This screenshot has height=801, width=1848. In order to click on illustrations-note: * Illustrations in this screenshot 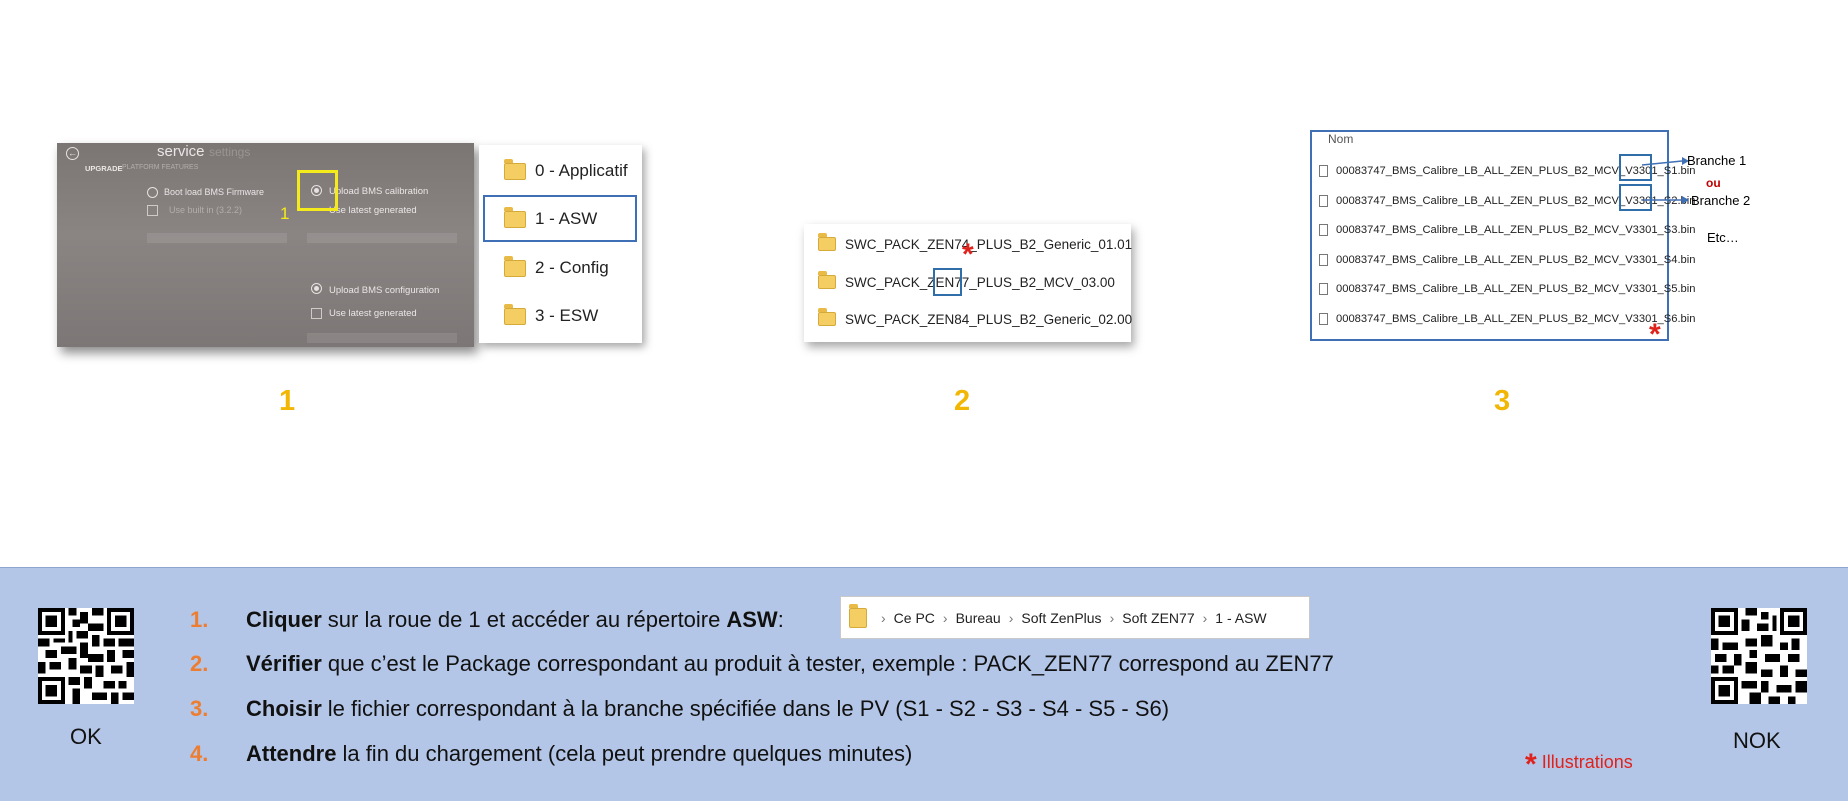, I will do `click(1579, 765)`.